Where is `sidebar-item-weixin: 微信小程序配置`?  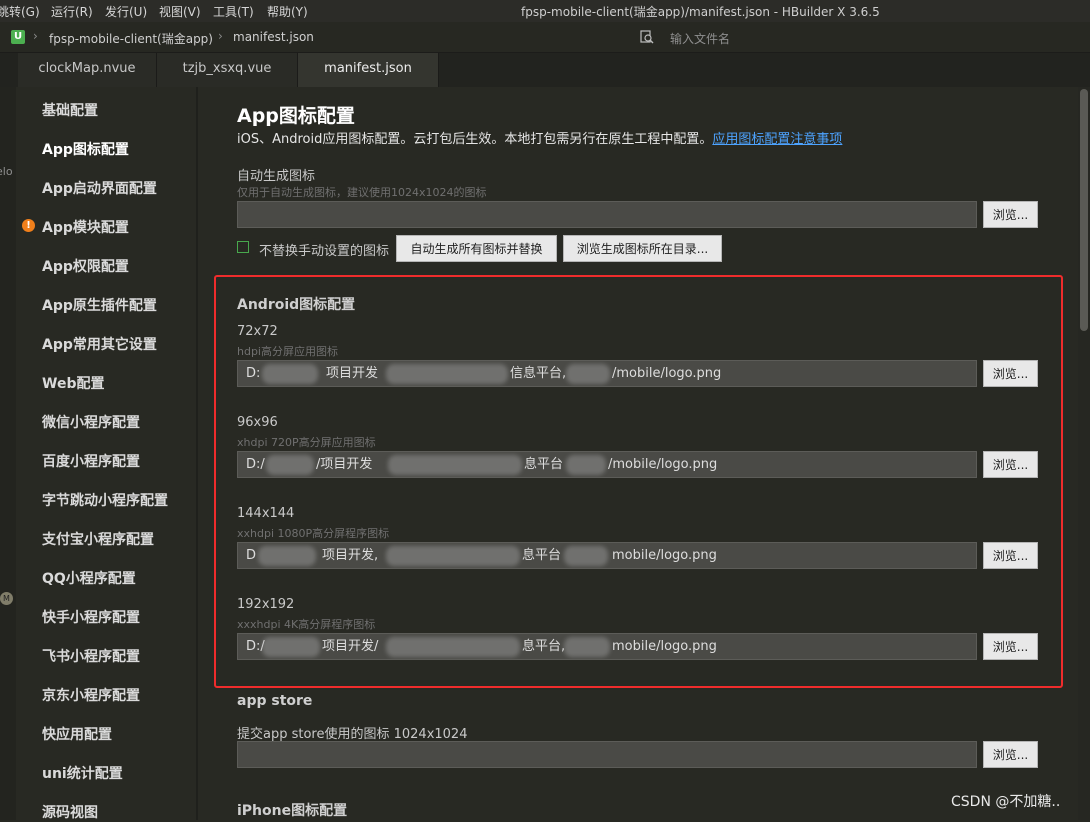 sidebar-item-weixin: 微信小程序配置 is located at coordinates (91, 422).